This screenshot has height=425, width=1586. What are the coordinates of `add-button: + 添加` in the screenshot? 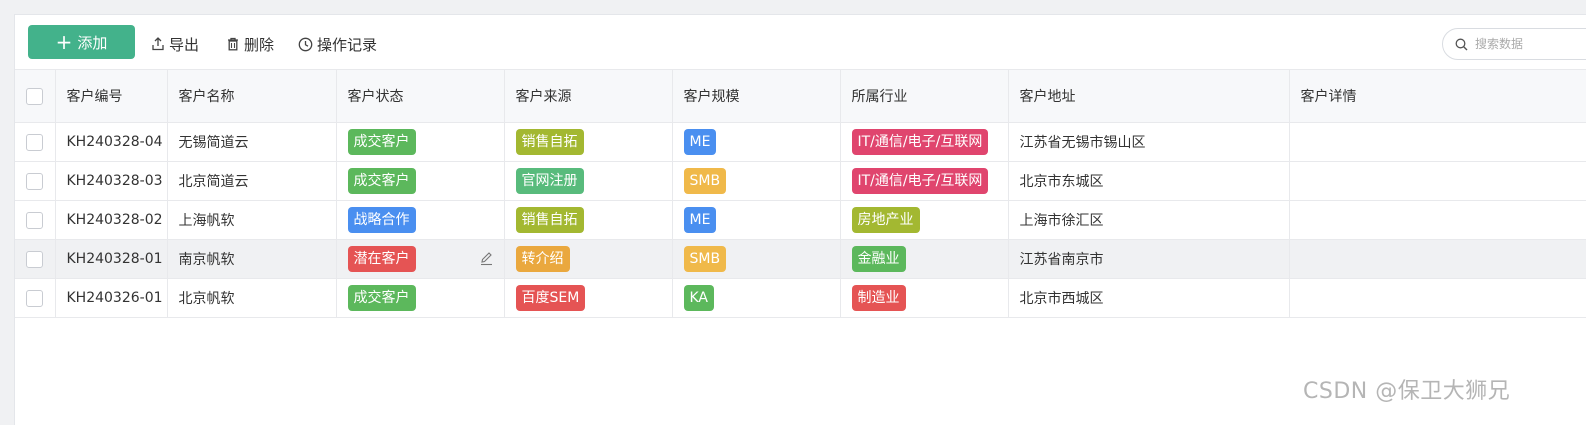 It's located at (81, 42).